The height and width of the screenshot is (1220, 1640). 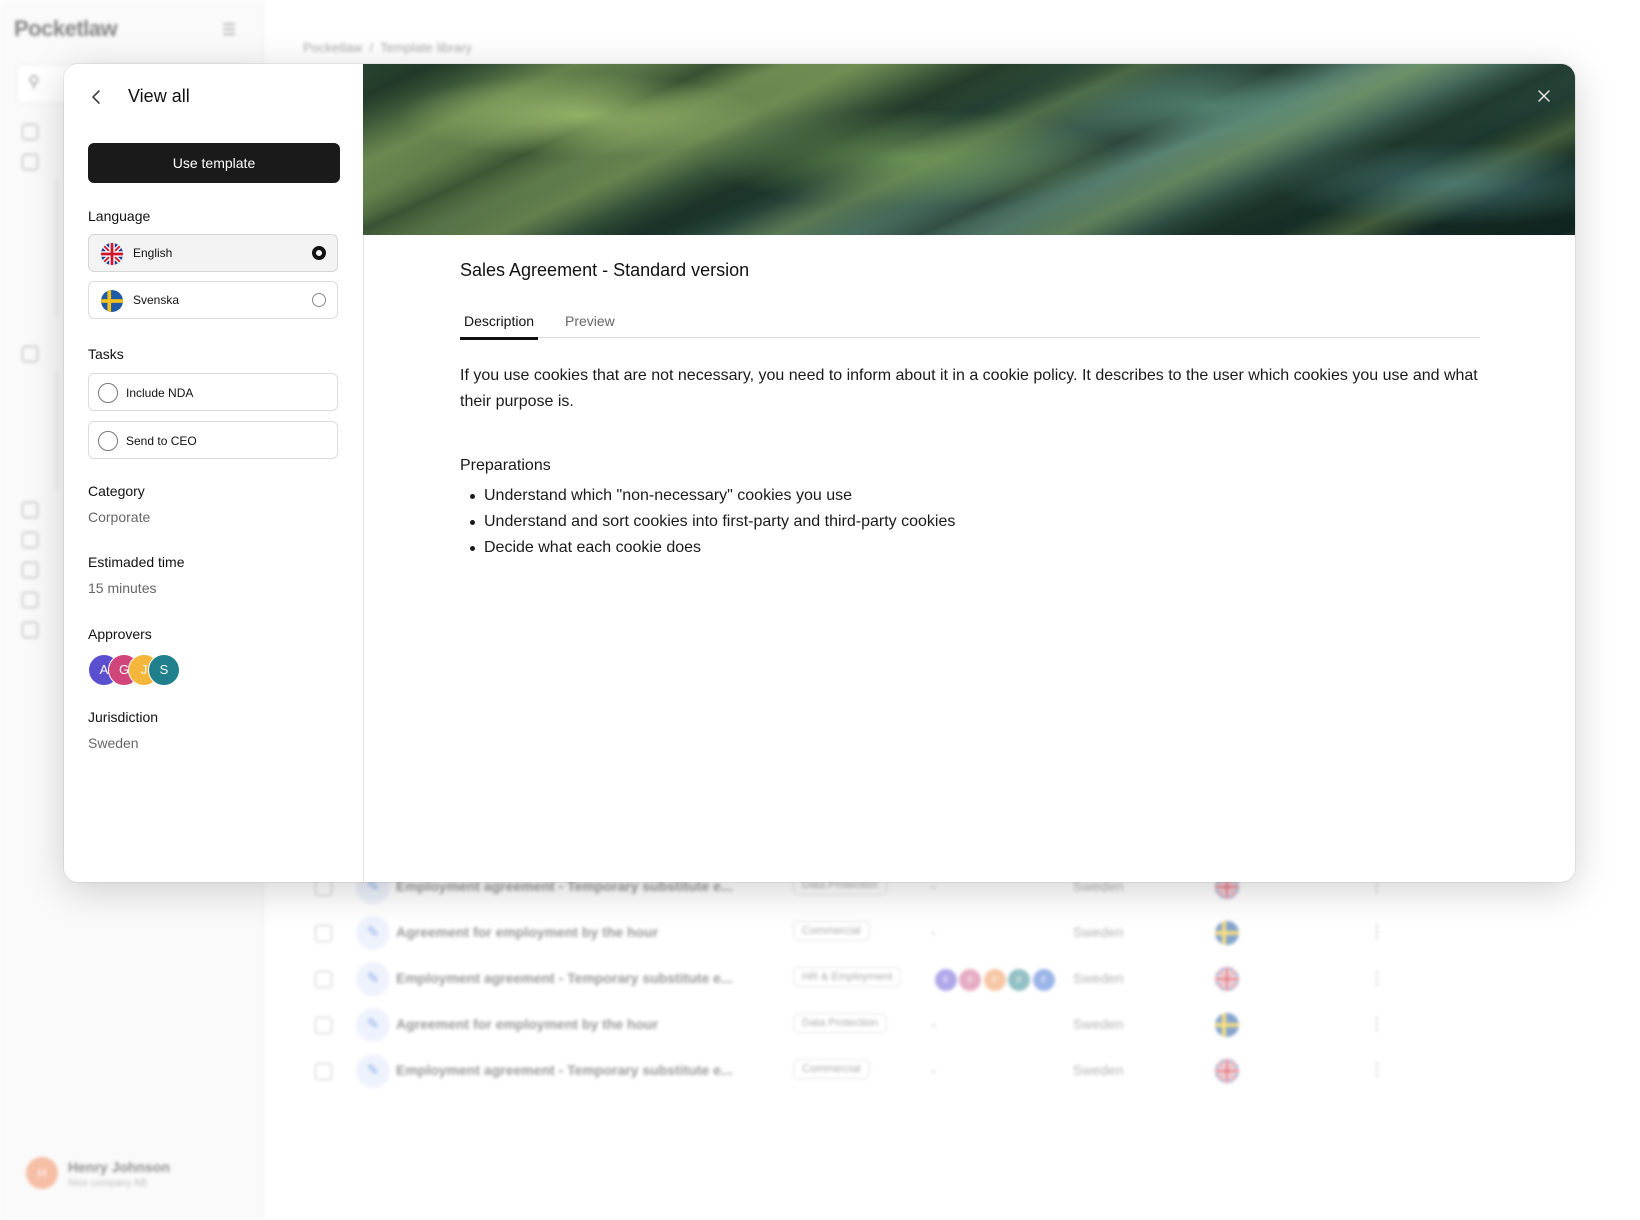 What do you see at coordinates (319, 300) in the screenshot?
I see `radio-button` at bounding box center [319, 300].